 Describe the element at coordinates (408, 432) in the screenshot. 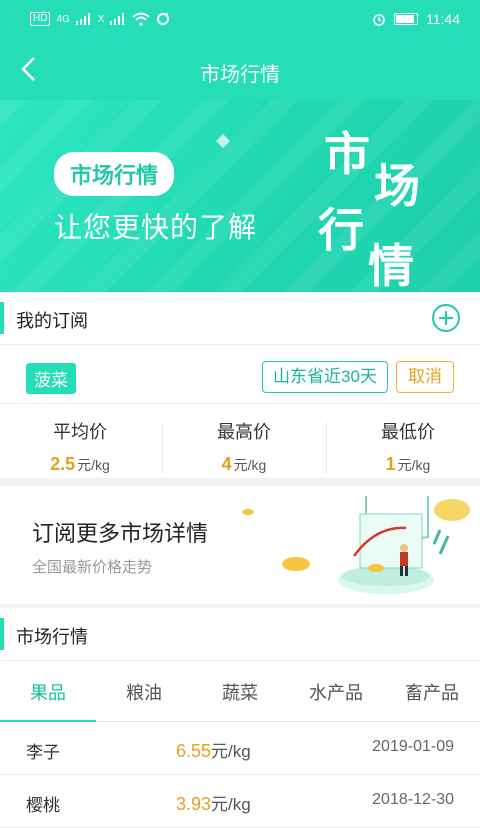

I see `price-label: 最低价` at that location.